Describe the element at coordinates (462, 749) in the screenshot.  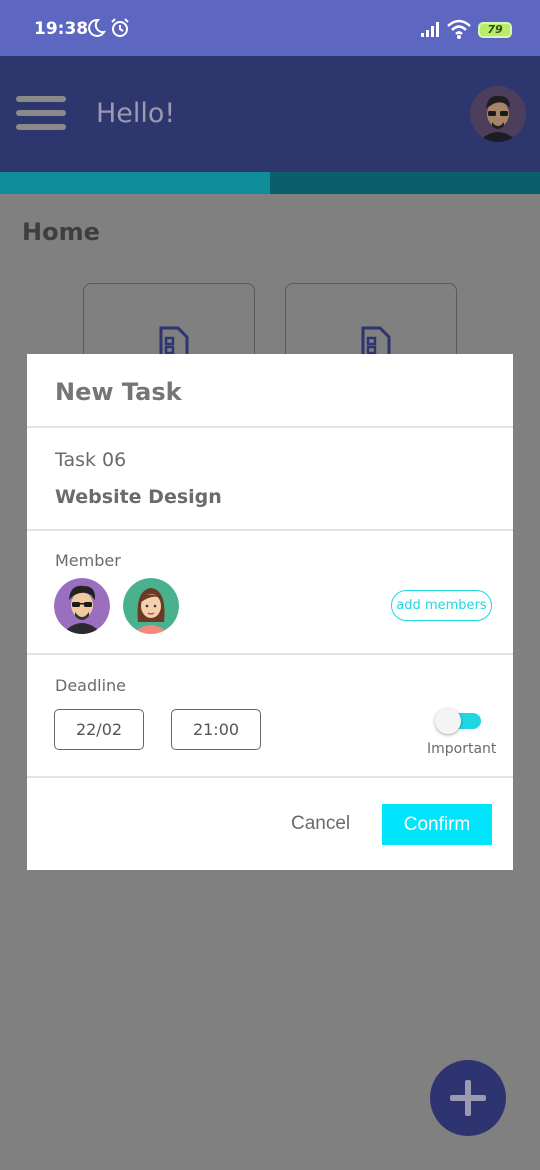
I see `important-label: Important` at that location.